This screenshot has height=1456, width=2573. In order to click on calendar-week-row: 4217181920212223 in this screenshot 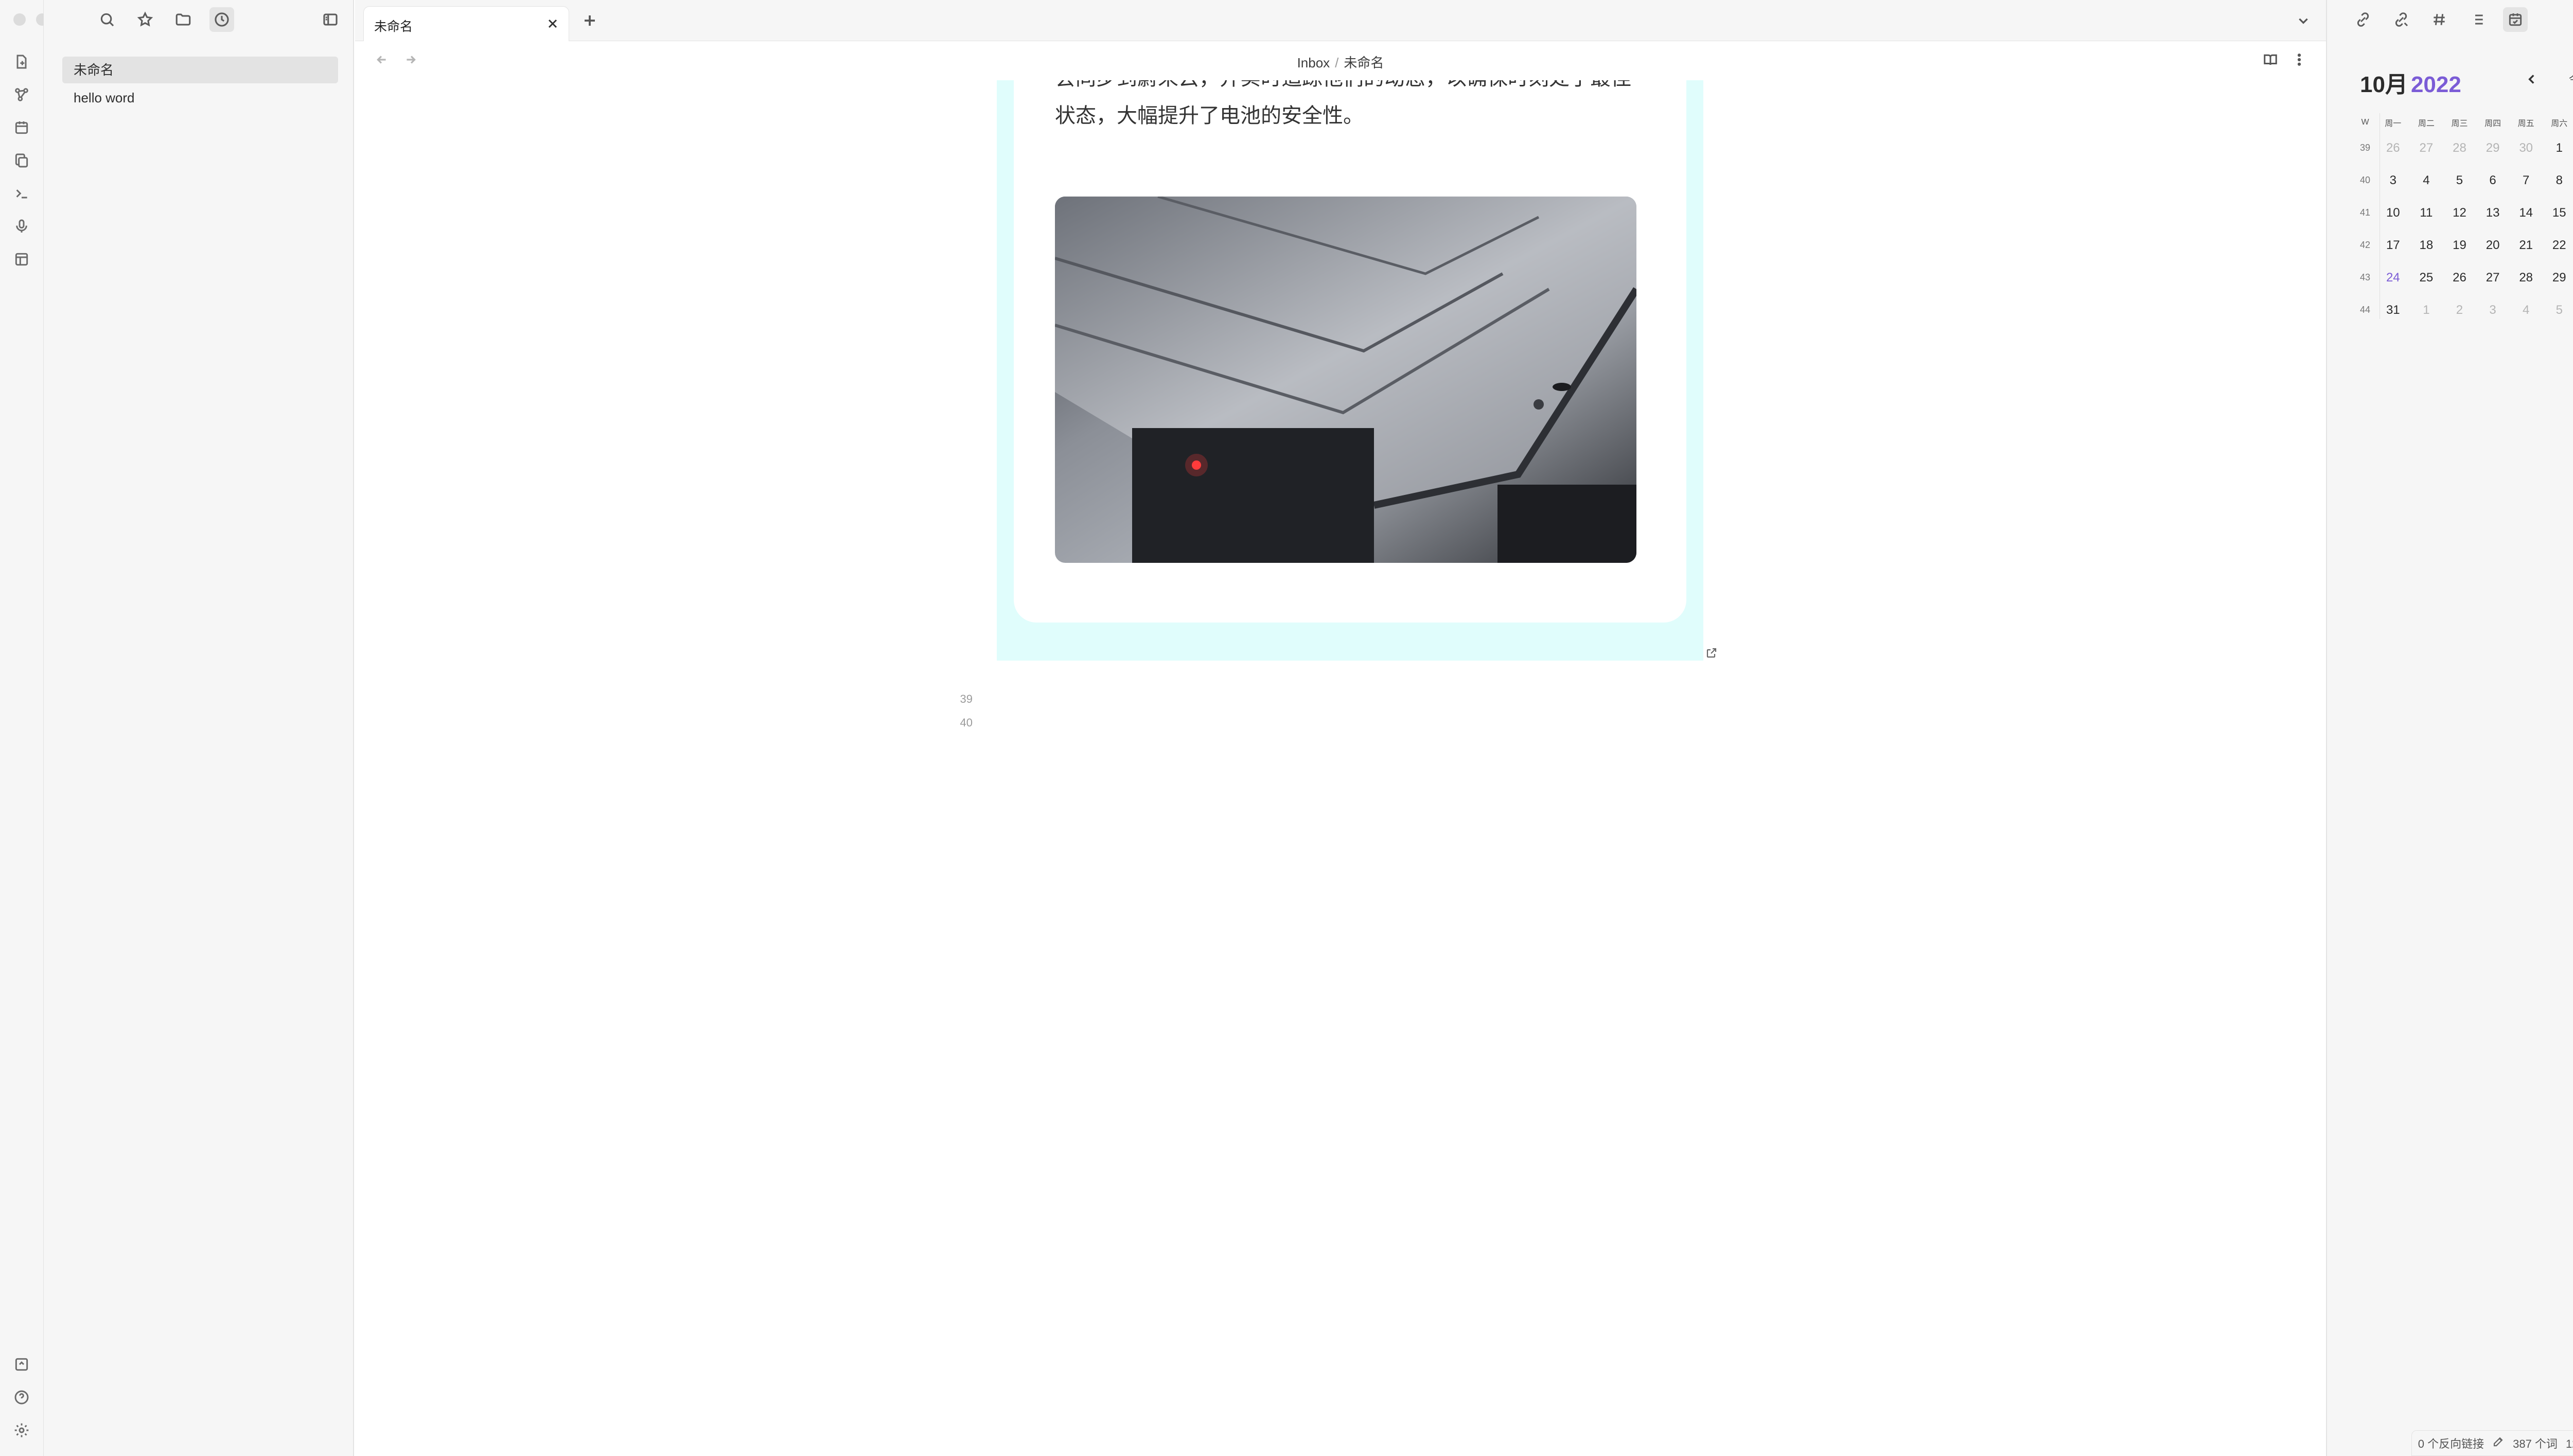, I will do `click(2463, 245)`.